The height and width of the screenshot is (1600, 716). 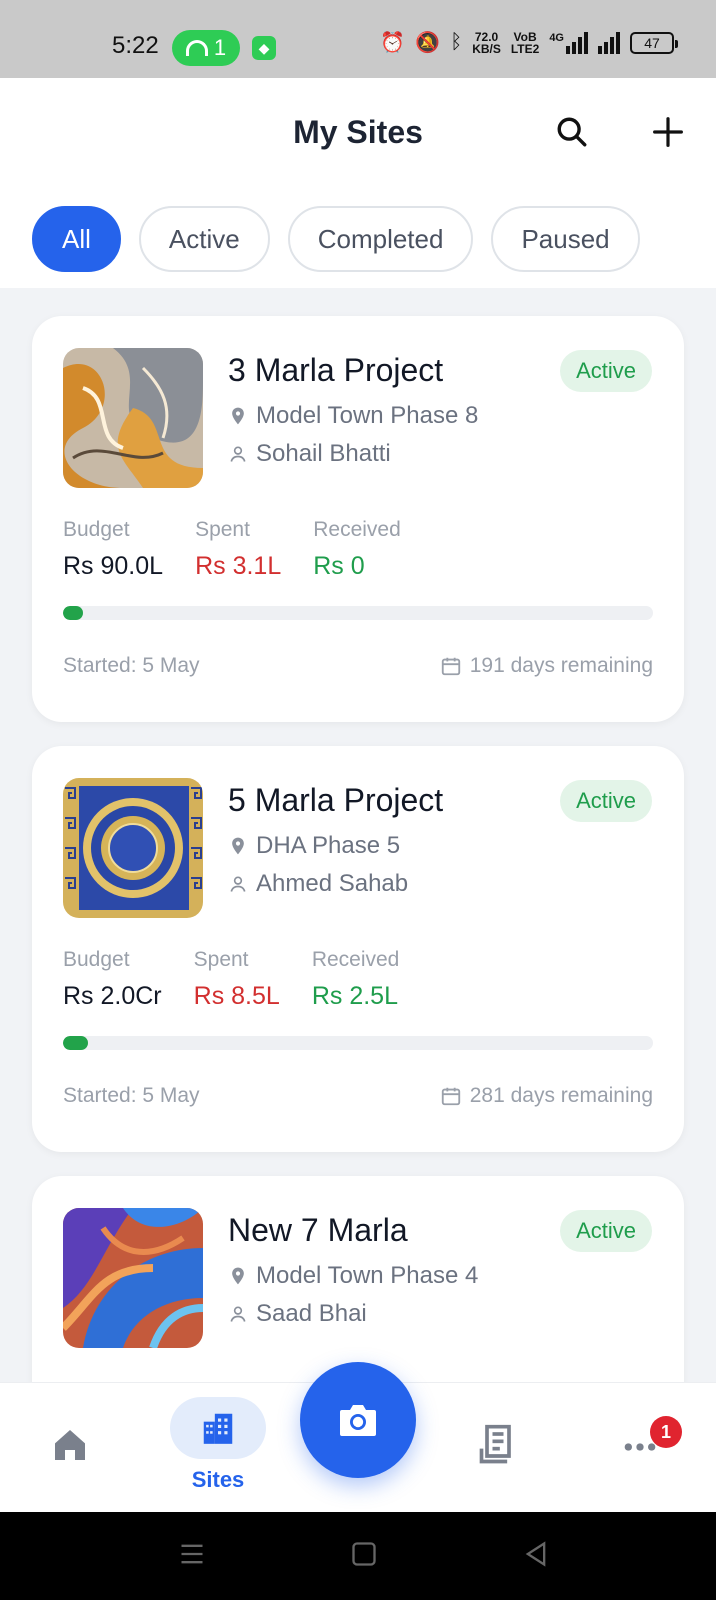 What do you see at coordinates (238, 549) in the screenshot?
I see `spent-stat: Spent Rs 3.1L` at bounding box center [238, 549].